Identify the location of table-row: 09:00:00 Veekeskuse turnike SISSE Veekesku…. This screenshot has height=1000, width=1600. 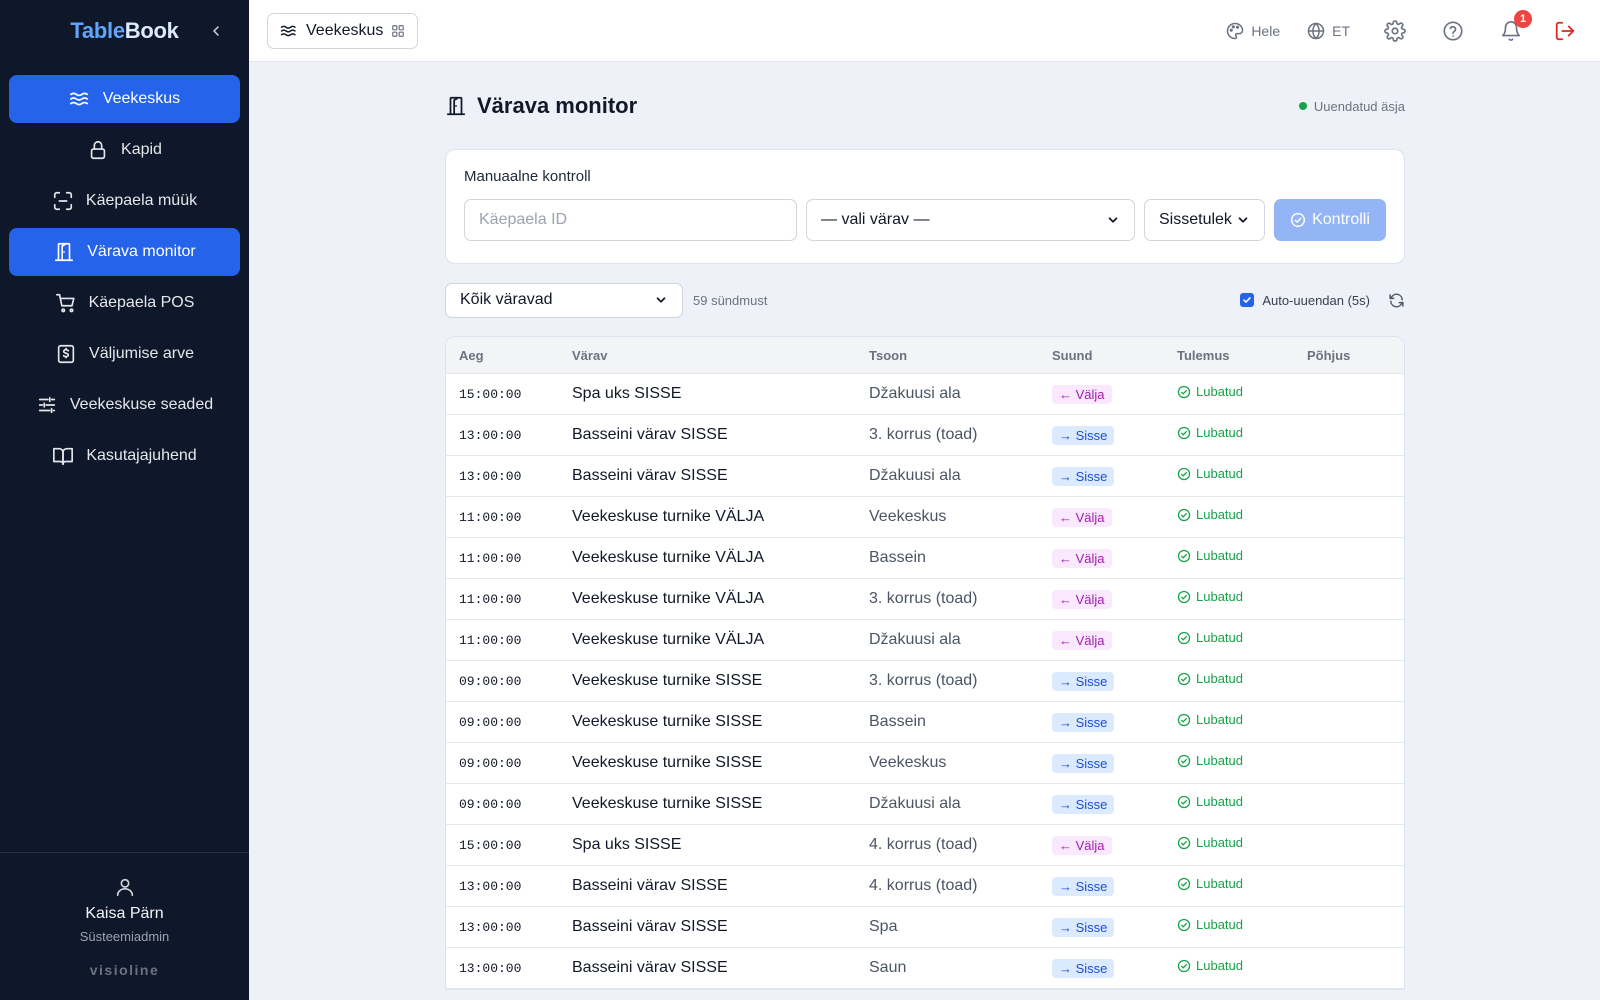
(925, 763).